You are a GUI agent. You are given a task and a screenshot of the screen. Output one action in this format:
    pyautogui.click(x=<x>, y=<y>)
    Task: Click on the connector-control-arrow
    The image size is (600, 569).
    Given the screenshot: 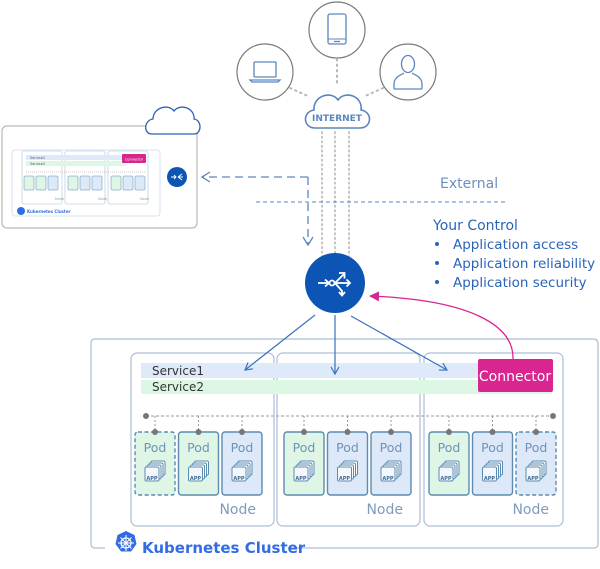 What is the action you would take?
    pyautogui.click(x=441, y=325)
    